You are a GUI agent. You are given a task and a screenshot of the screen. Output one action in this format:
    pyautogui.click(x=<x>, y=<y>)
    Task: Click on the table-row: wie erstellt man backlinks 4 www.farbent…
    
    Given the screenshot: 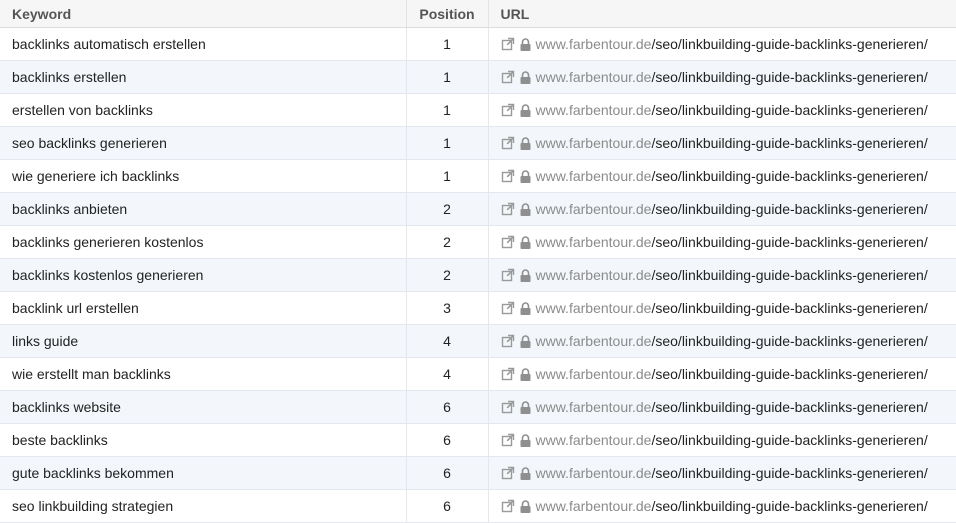 What is the action you would take?
    pyautogui.click(x=478, y=374)
    